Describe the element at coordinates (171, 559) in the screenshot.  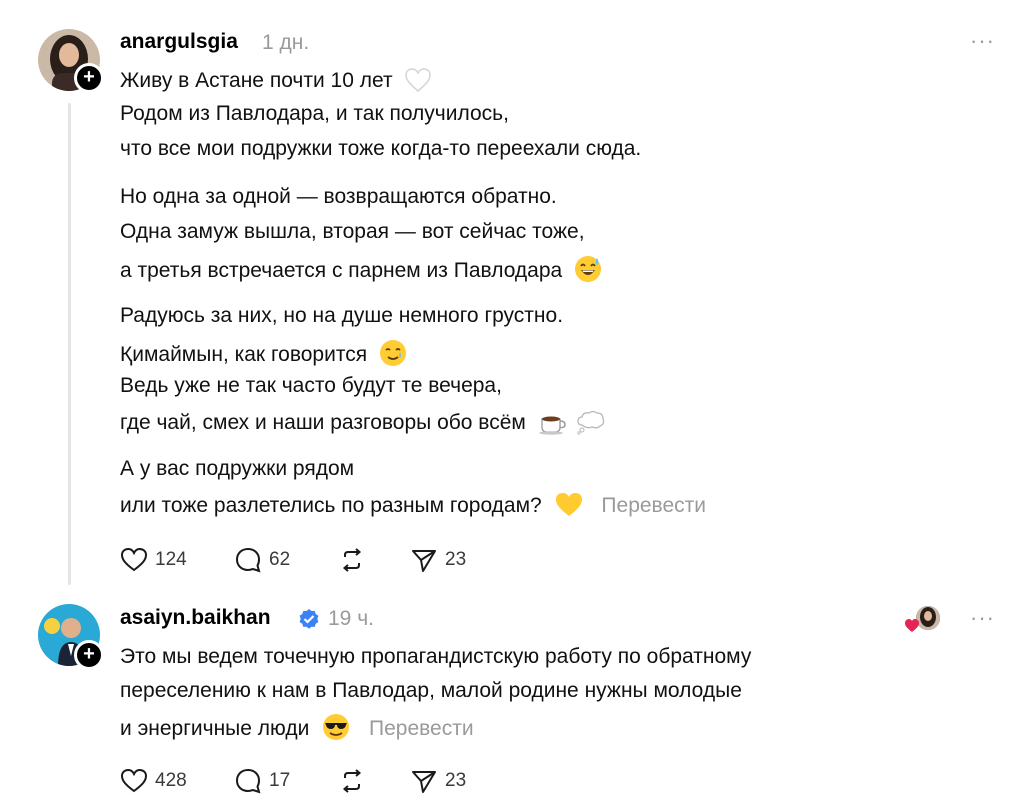
I see `like-count: 124` at that location.